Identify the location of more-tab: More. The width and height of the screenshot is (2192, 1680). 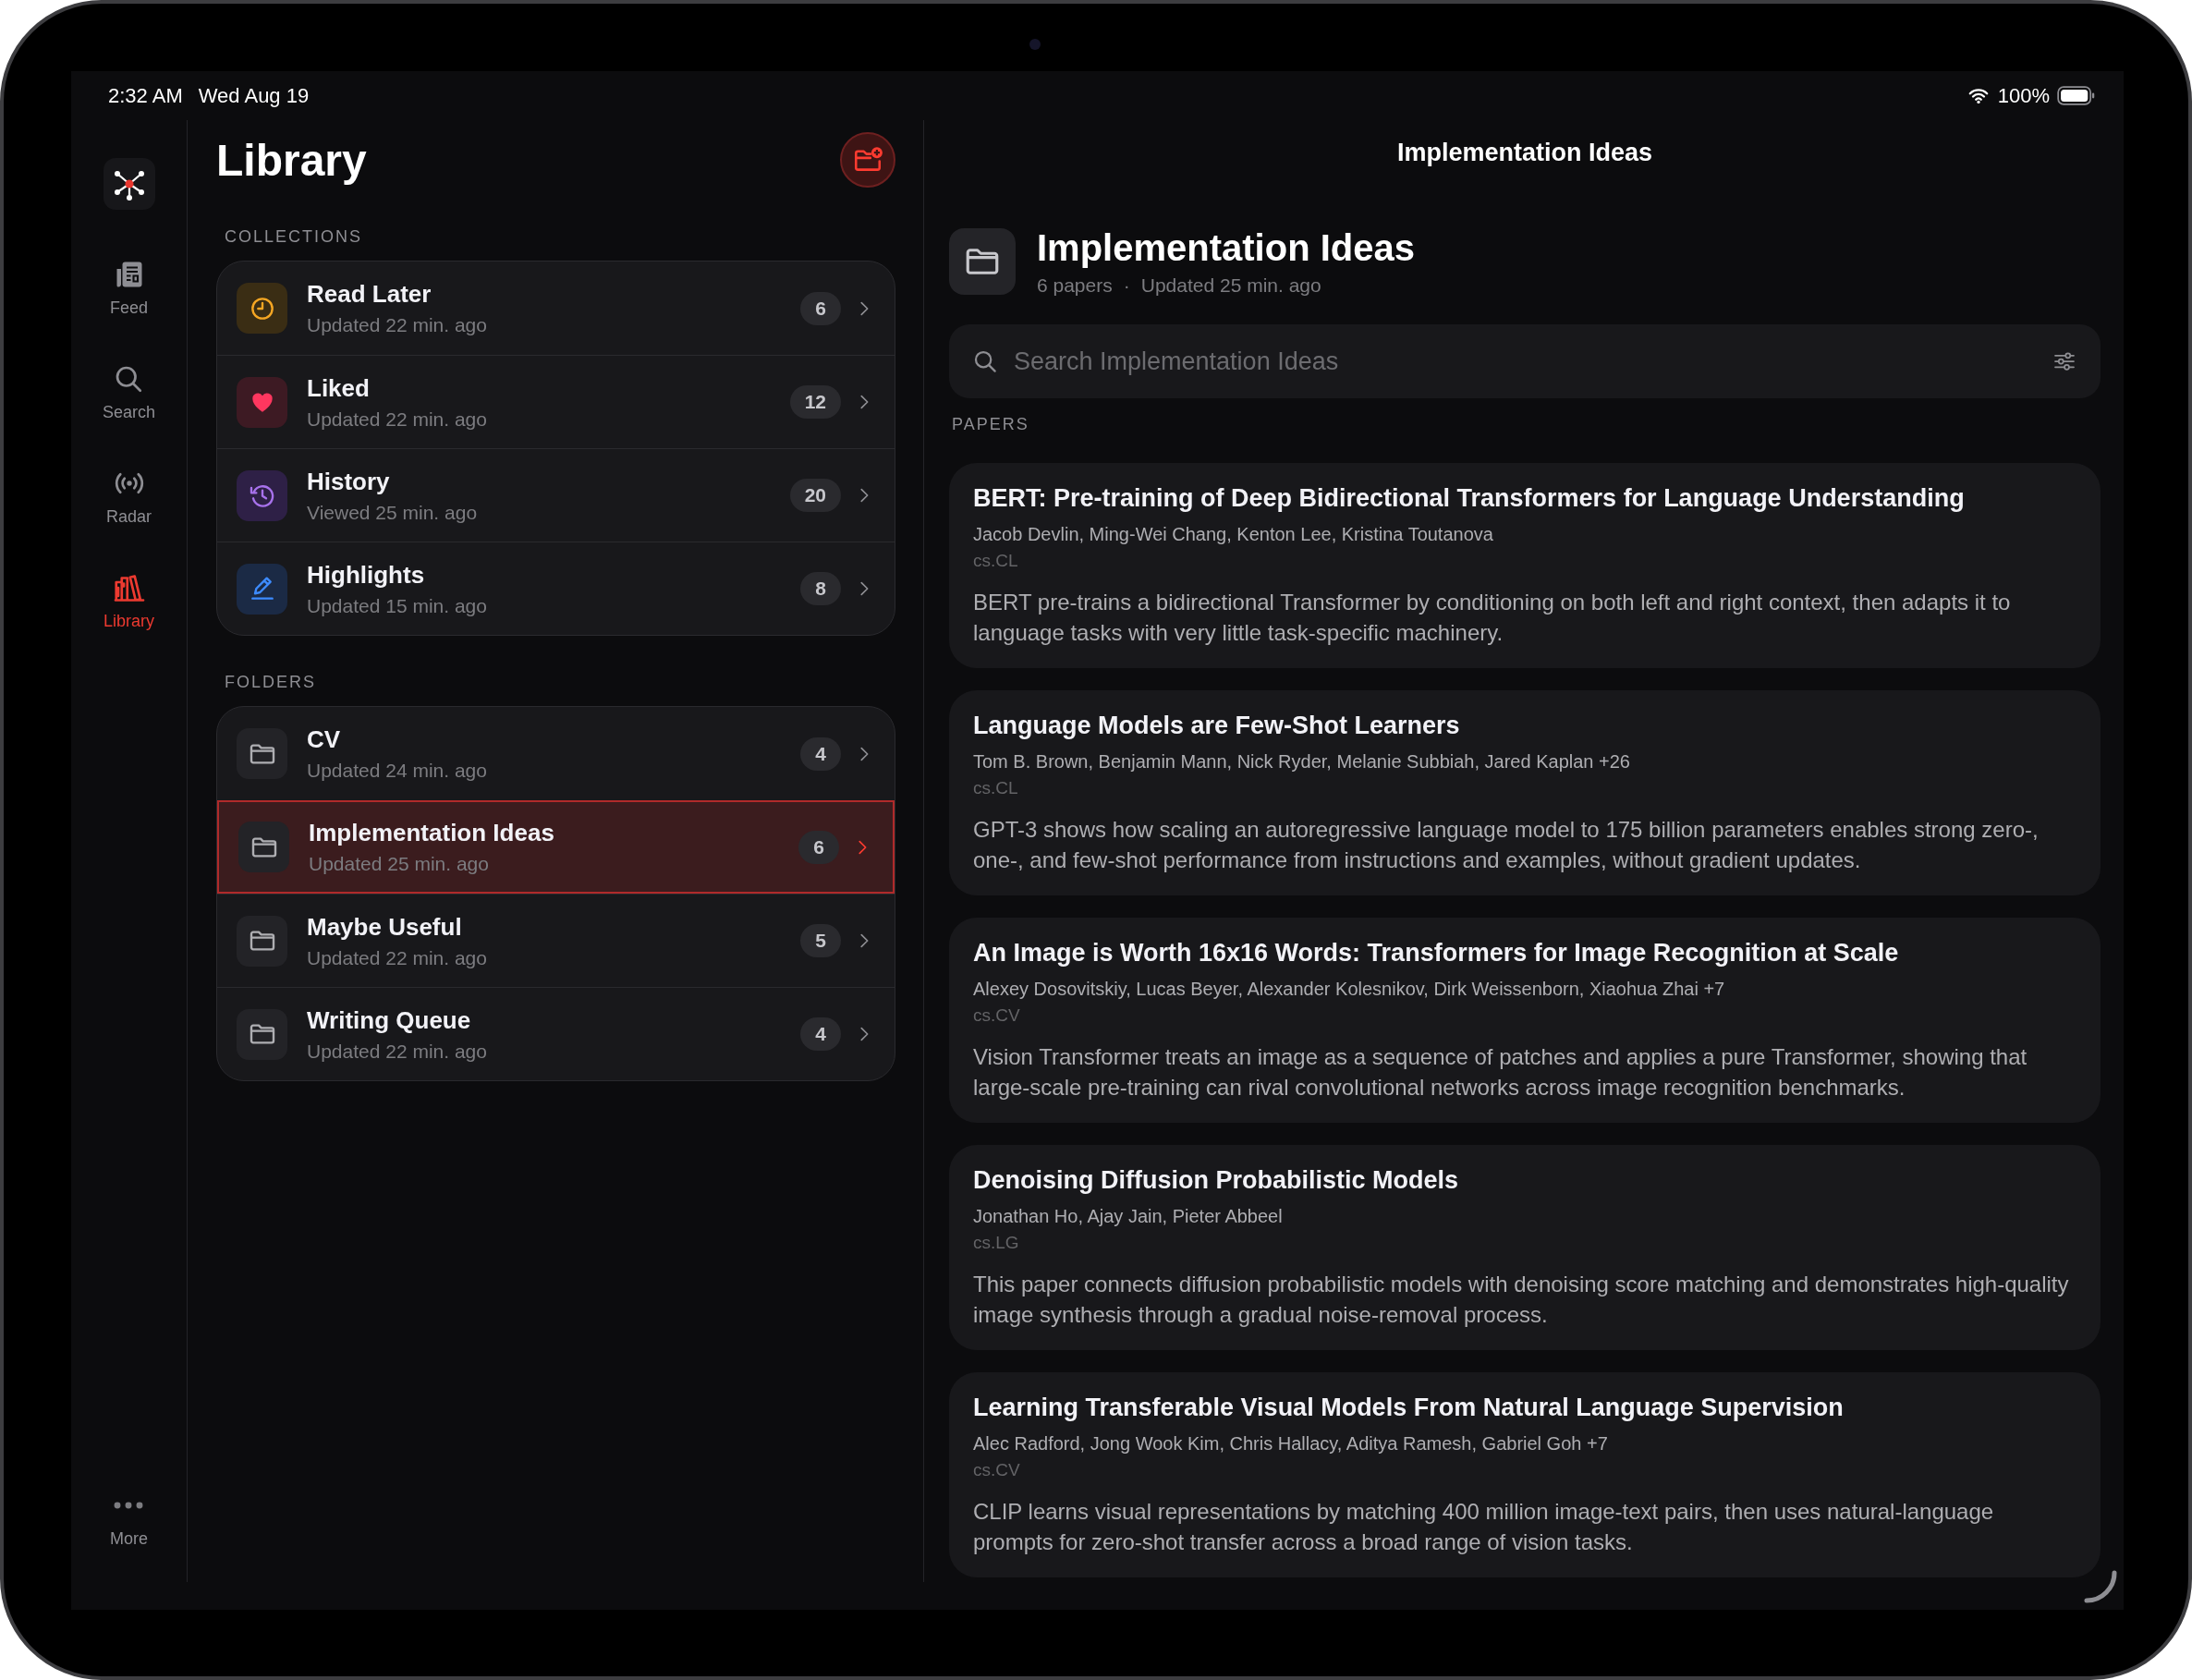
(129, 1542).